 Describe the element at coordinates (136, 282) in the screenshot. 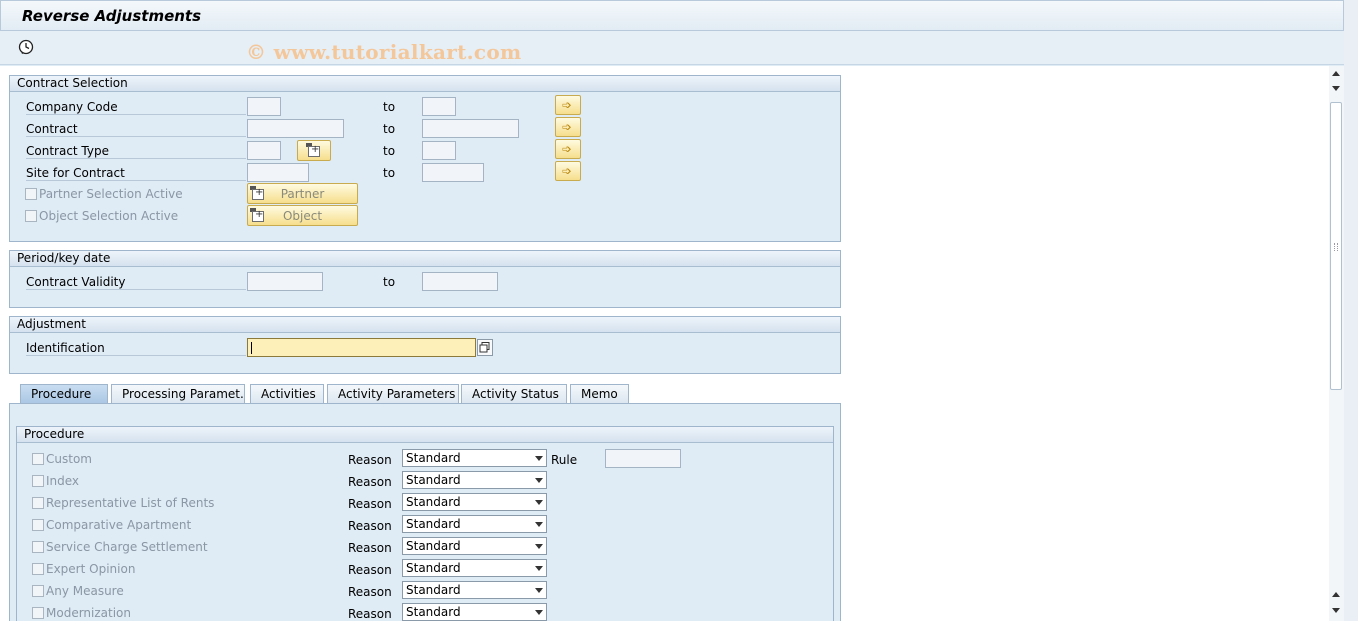

I see `contract-validity-label: Contract Validity` at that location.